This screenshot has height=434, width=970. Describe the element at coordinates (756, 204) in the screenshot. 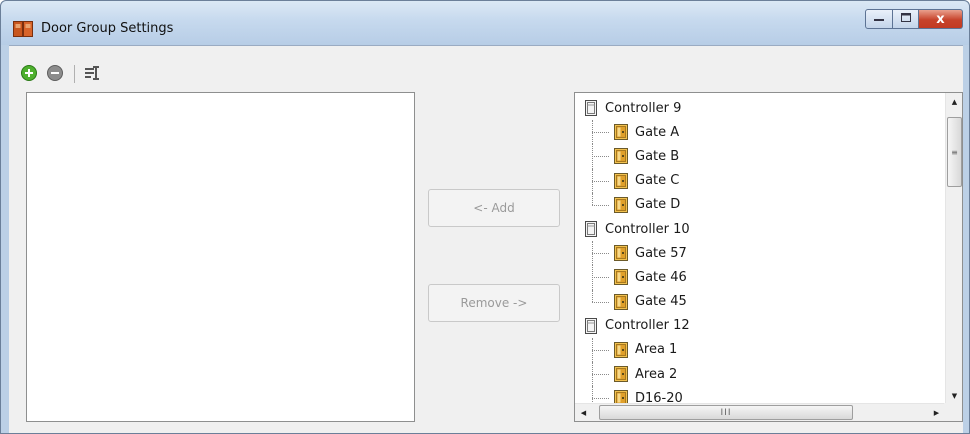

I see `tree-door-node: Gate D` at that location.